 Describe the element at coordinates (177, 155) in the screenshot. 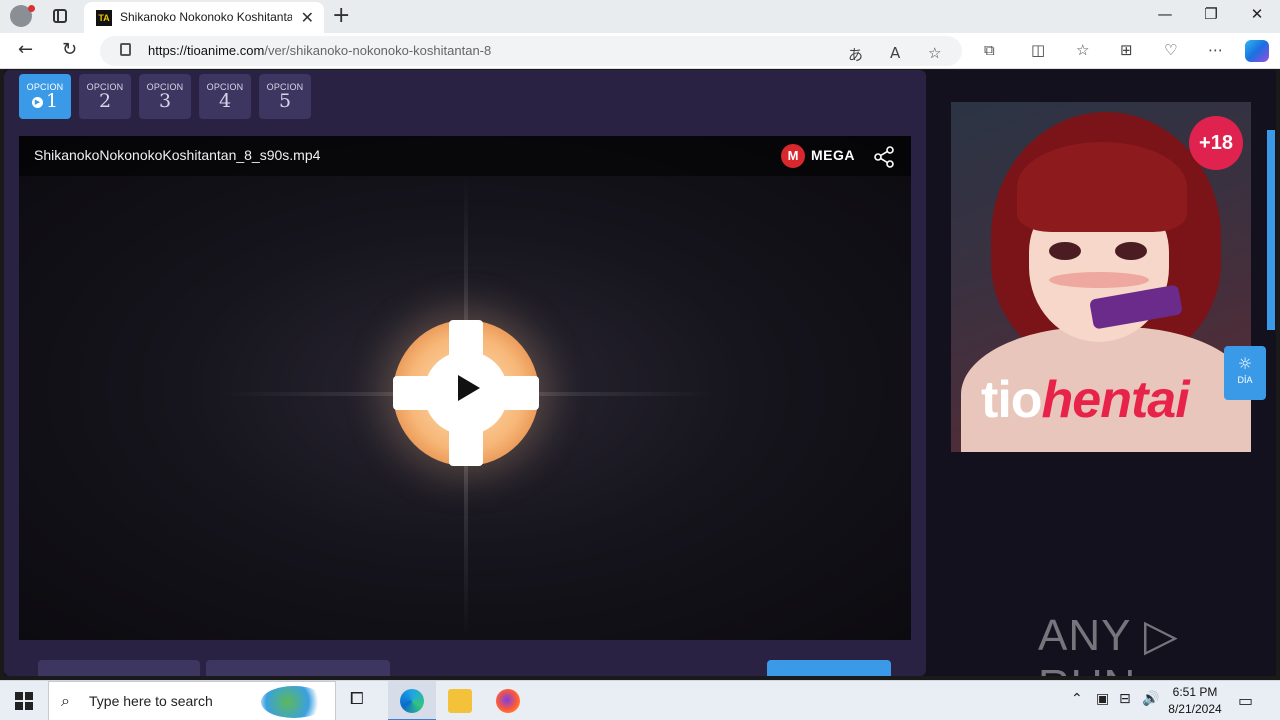

I see `video-file-name: ShikanokoNokonokoKoshitantan_8_s90s.mp4` at that location.